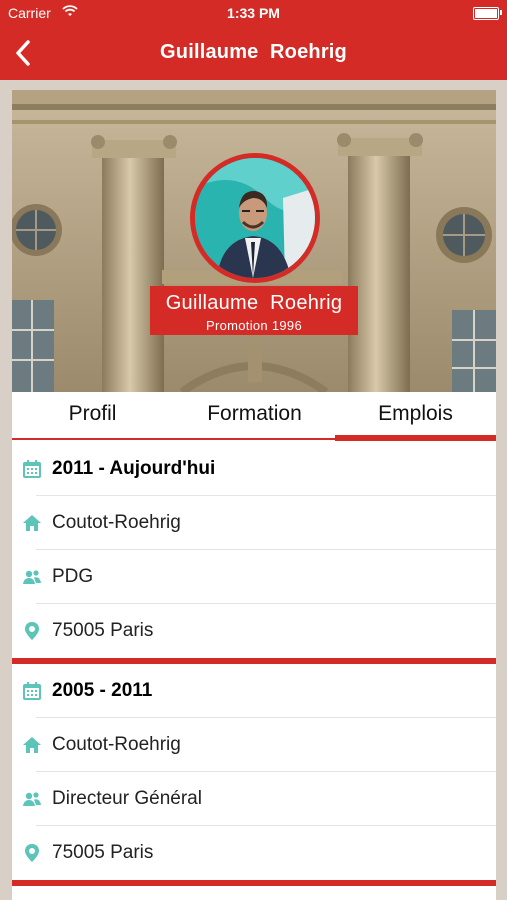 This screenshot has height=900, width=507. Describe the element at coordinates (254, 469) in the screenshot. I see `job-period-row: 2011 - Aujourd'hui` at that location.